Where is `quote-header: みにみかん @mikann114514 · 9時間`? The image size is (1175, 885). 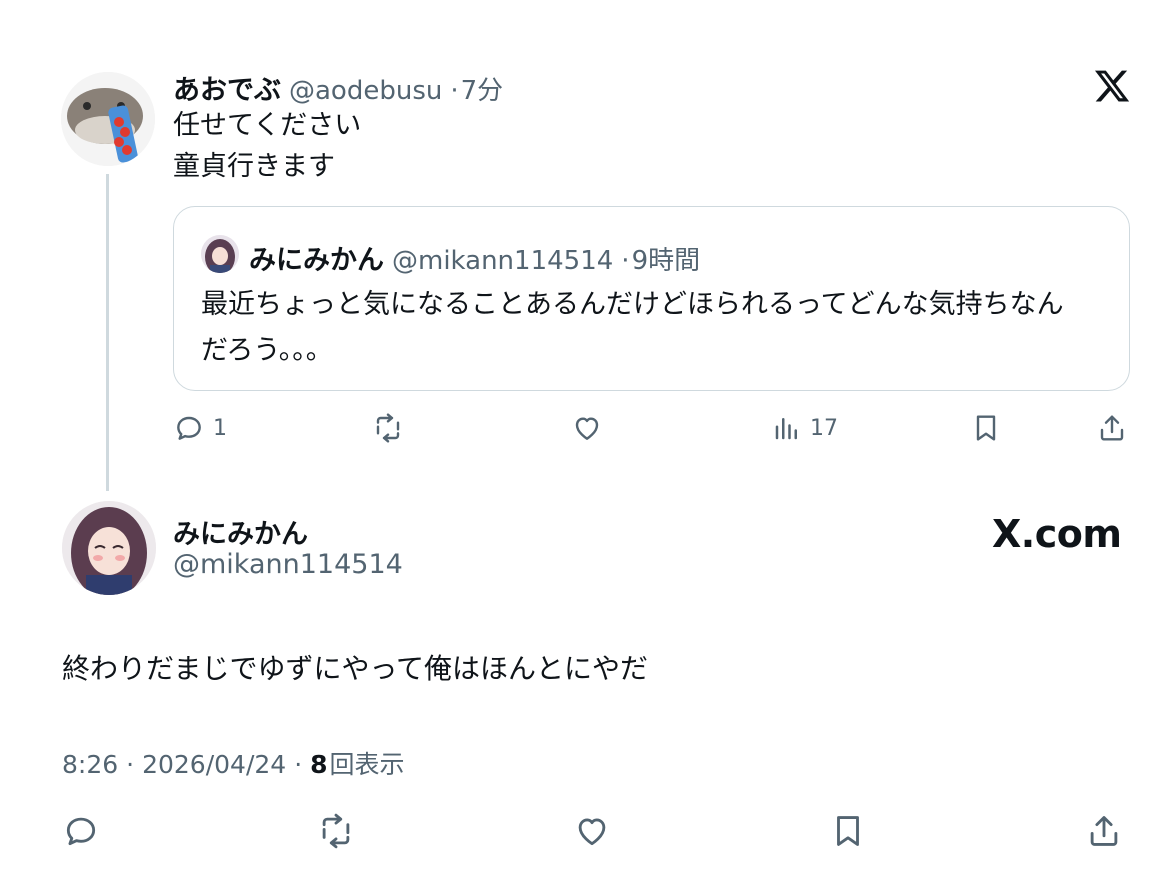
quote-header: みにみかん @mikann114514 · 9時間 is located at coordinates (474, 257).